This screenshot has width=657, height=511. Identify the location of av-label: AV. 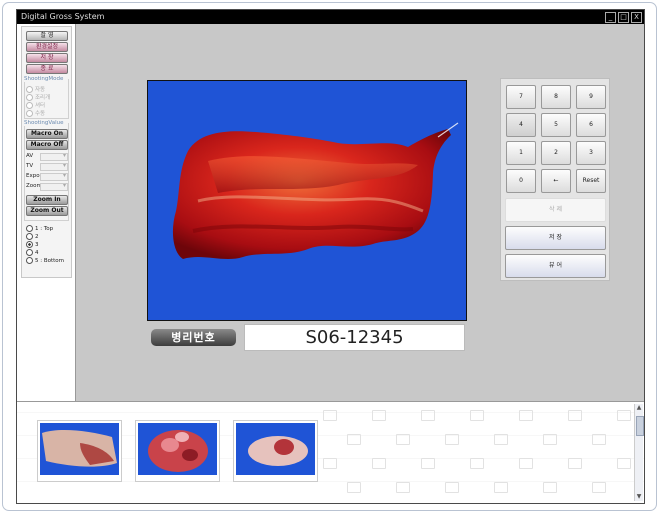
(30, 156).